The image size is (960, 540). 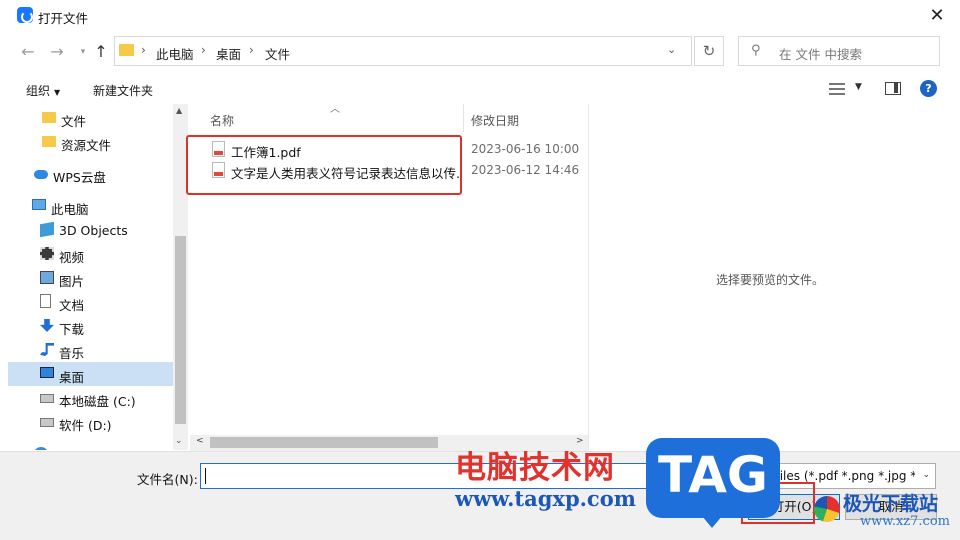 What do you see at coordinates (72, 329) in the screenshot?
I see `sidebar-item-label: 下载` at bounding box center [72, 329].